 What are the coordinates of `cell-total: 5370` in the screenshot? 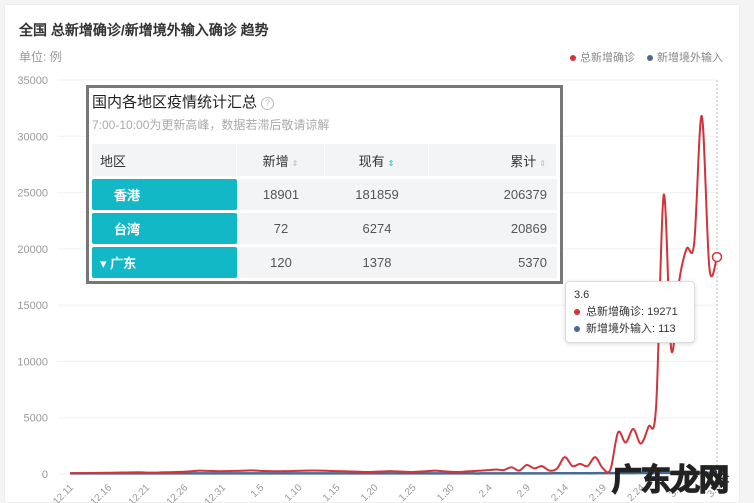 It's located at (493, 262).